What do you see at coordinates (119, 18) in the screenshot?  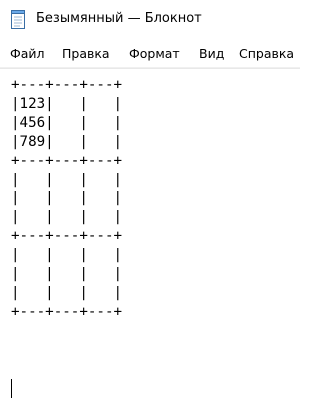 I see `window-title: Безымянный — Блокнот` at bounding box center [119, 18].